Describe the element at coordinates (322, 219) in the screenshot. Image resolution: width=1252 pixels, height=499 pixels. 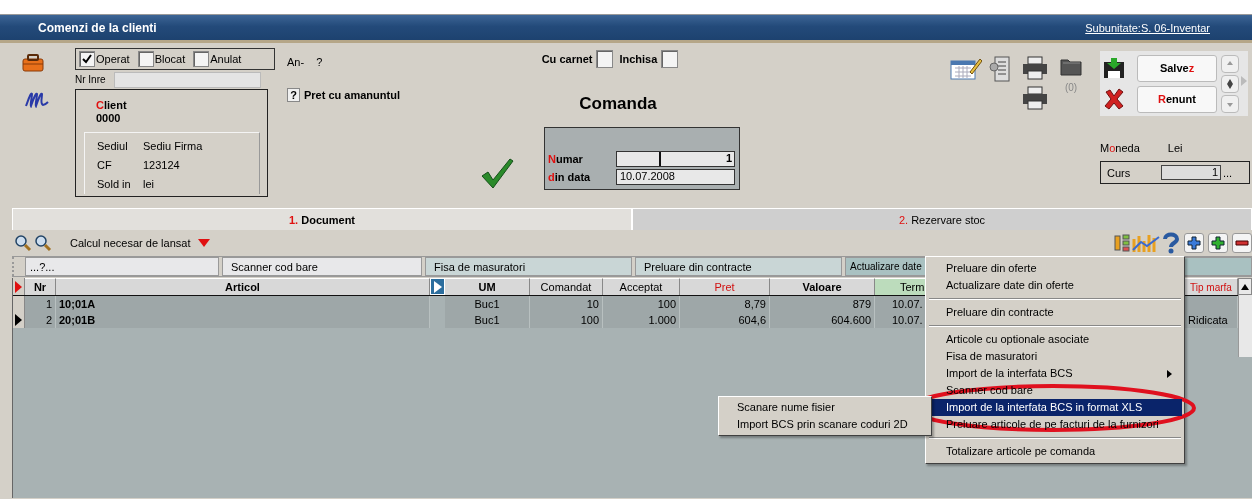
I see `tab: 1. Document` at that location.